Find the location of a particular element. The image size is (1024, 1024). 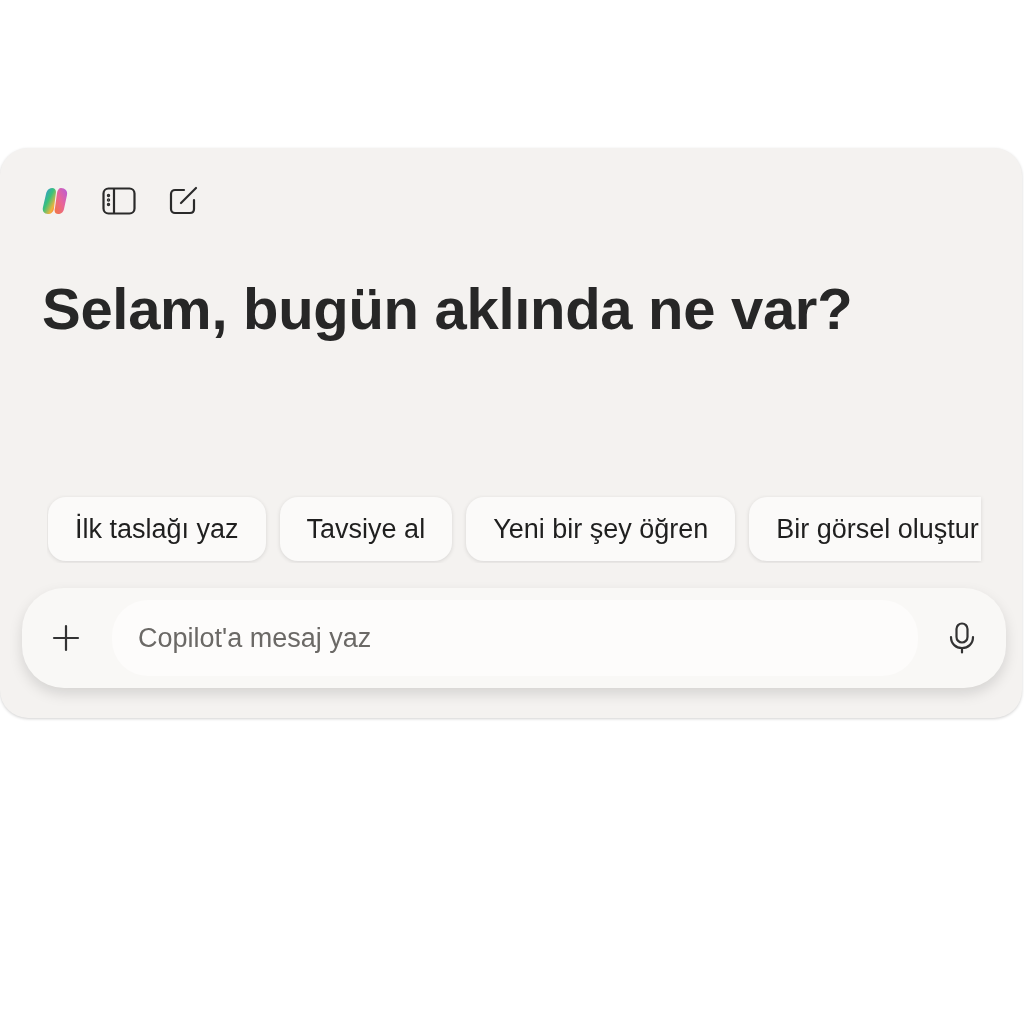

suggestion-chip: İlk taslağı yaz is located at coordinates (157, 529).